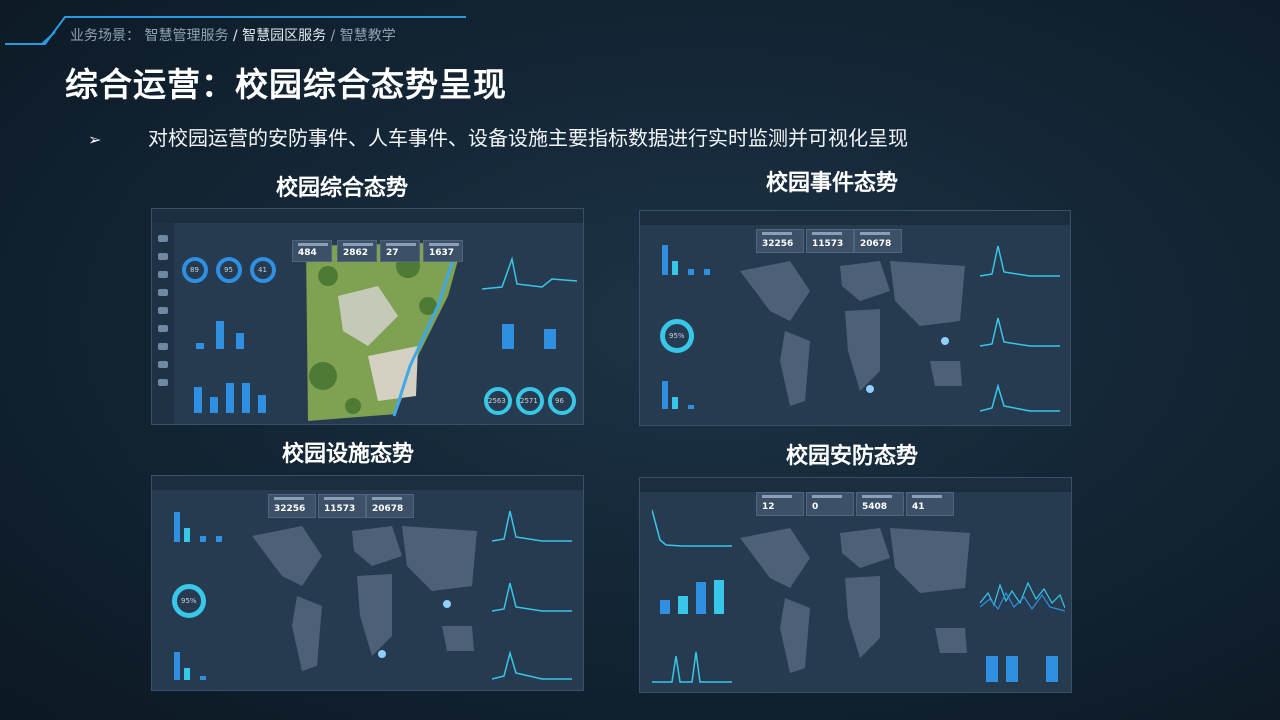  Describe the element at coordinates (930, 504) in the screenshot. I see `stat-card: 41` at that location.